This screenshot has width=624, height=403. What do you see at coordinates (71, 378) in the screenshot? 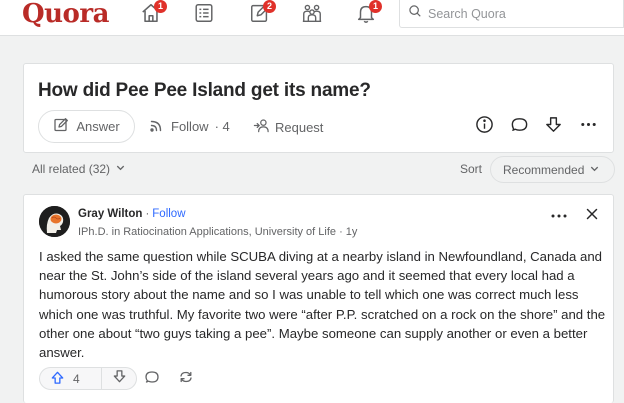
I see `upvote-button: 4` at bounding box center [71, 378].